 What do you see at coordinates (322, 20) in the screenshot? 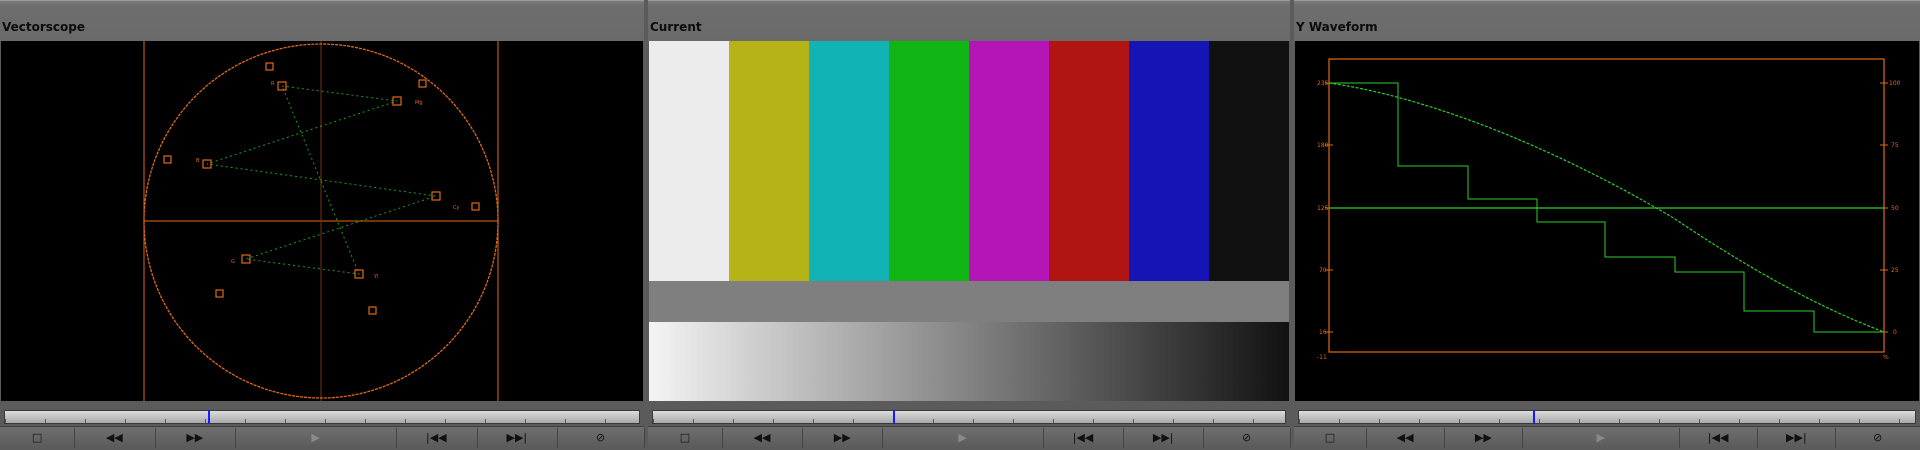
I see `panel-titlebar: Vectorscope` at bounding box center [322, 20].